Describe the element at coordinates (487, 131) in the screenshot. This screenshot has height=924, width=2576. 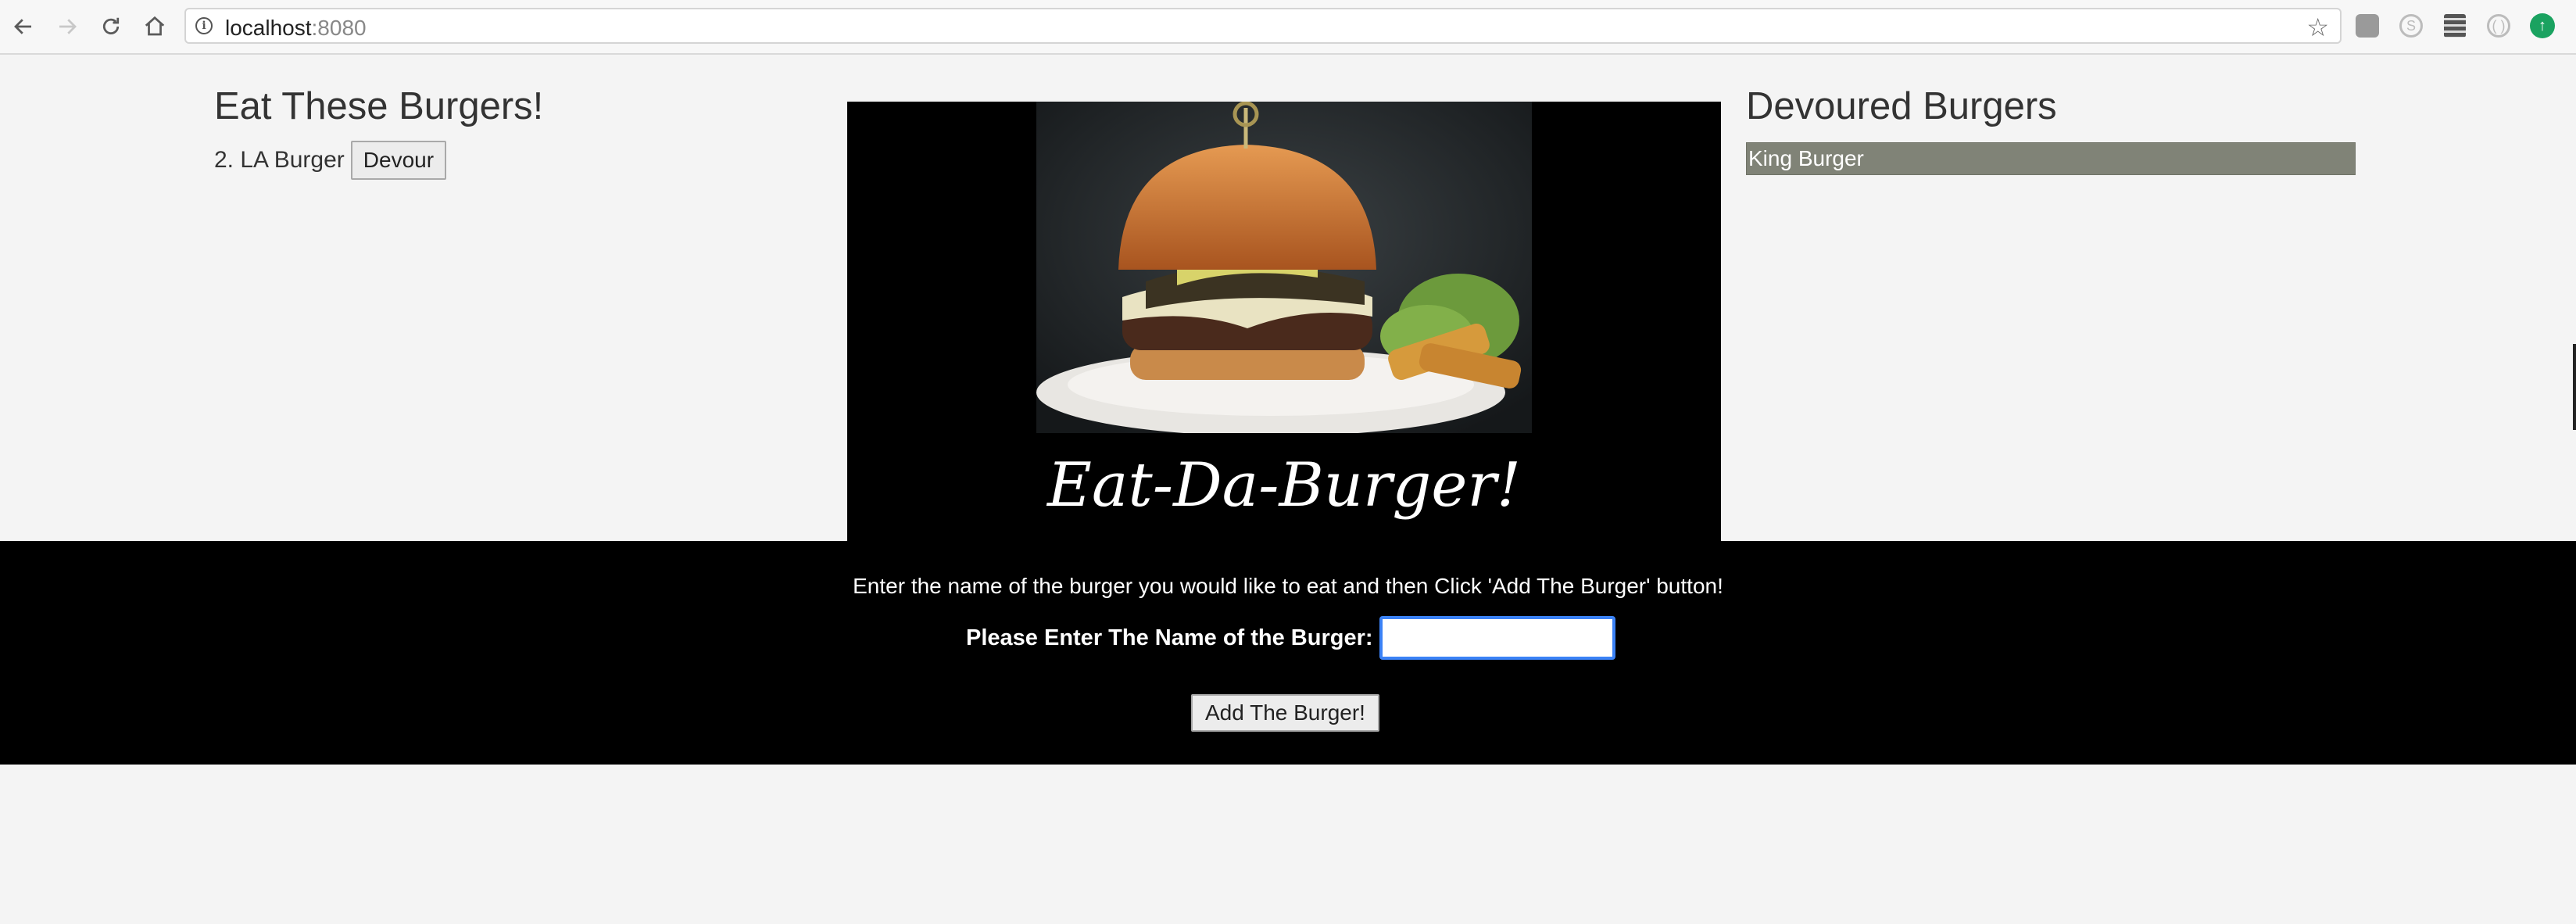
I see `eat-burgers-column: Eat These Burgers! 2. LA Burger Devour` at that location.